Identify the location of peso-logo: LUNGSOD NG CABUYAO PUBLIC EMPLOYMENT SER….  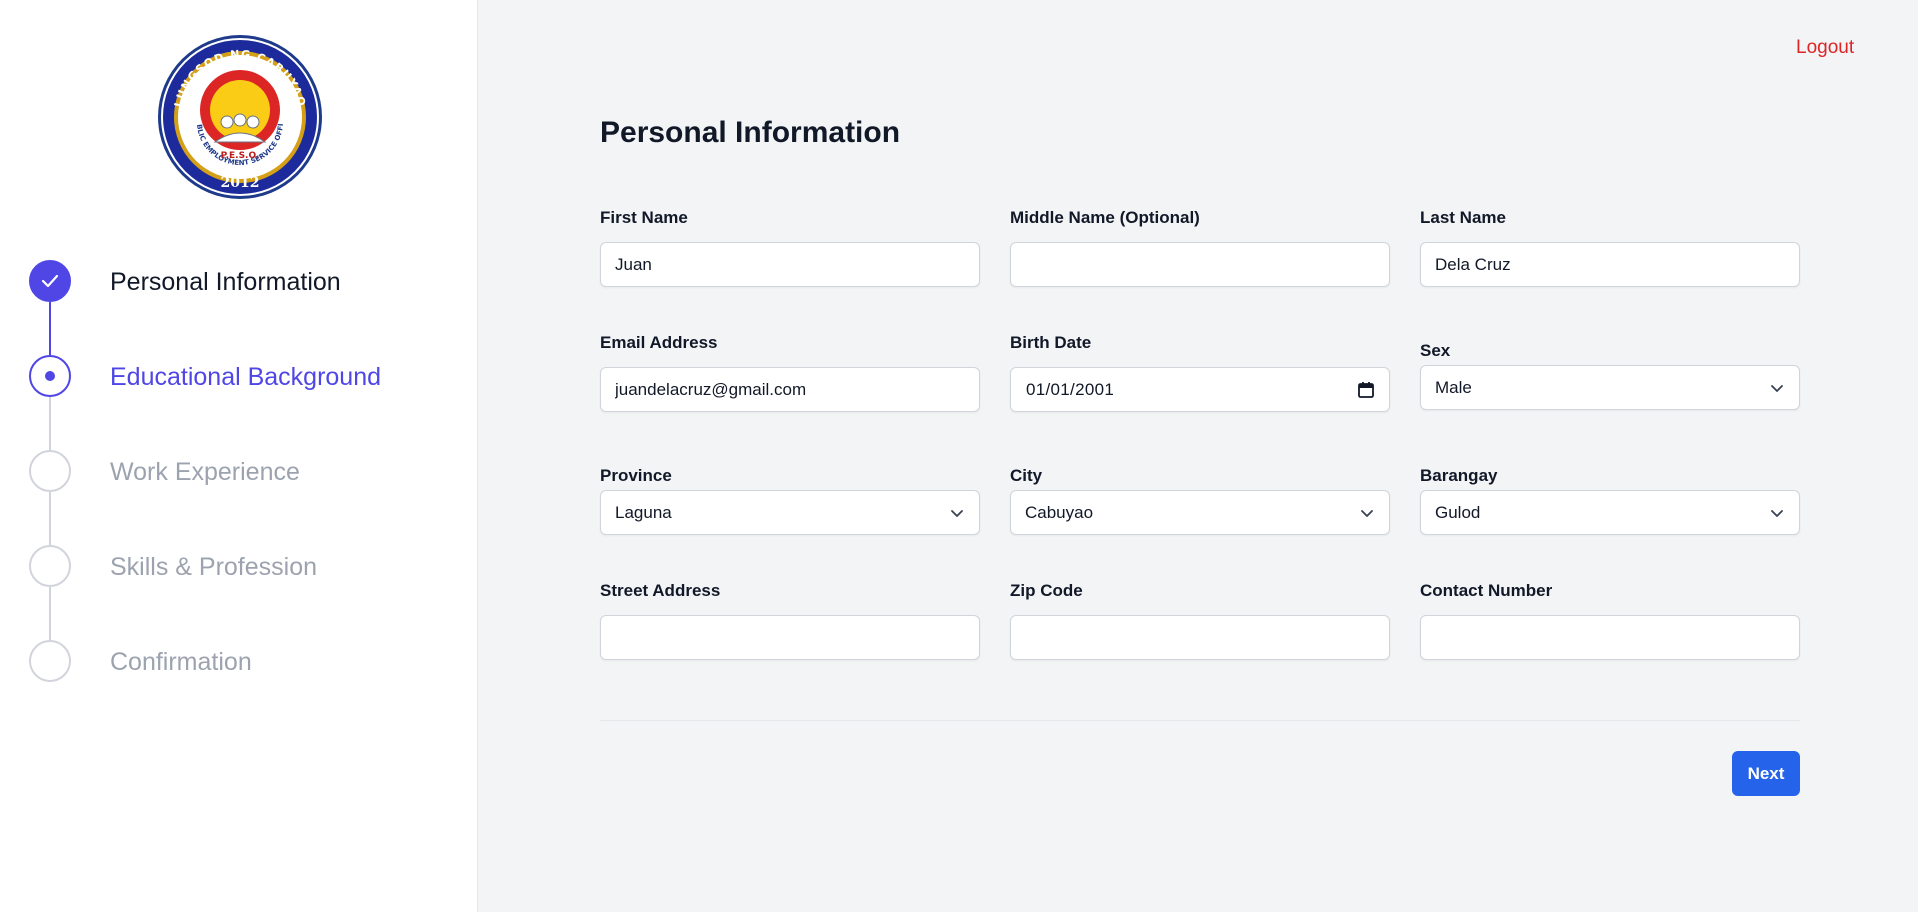
(239, 116).